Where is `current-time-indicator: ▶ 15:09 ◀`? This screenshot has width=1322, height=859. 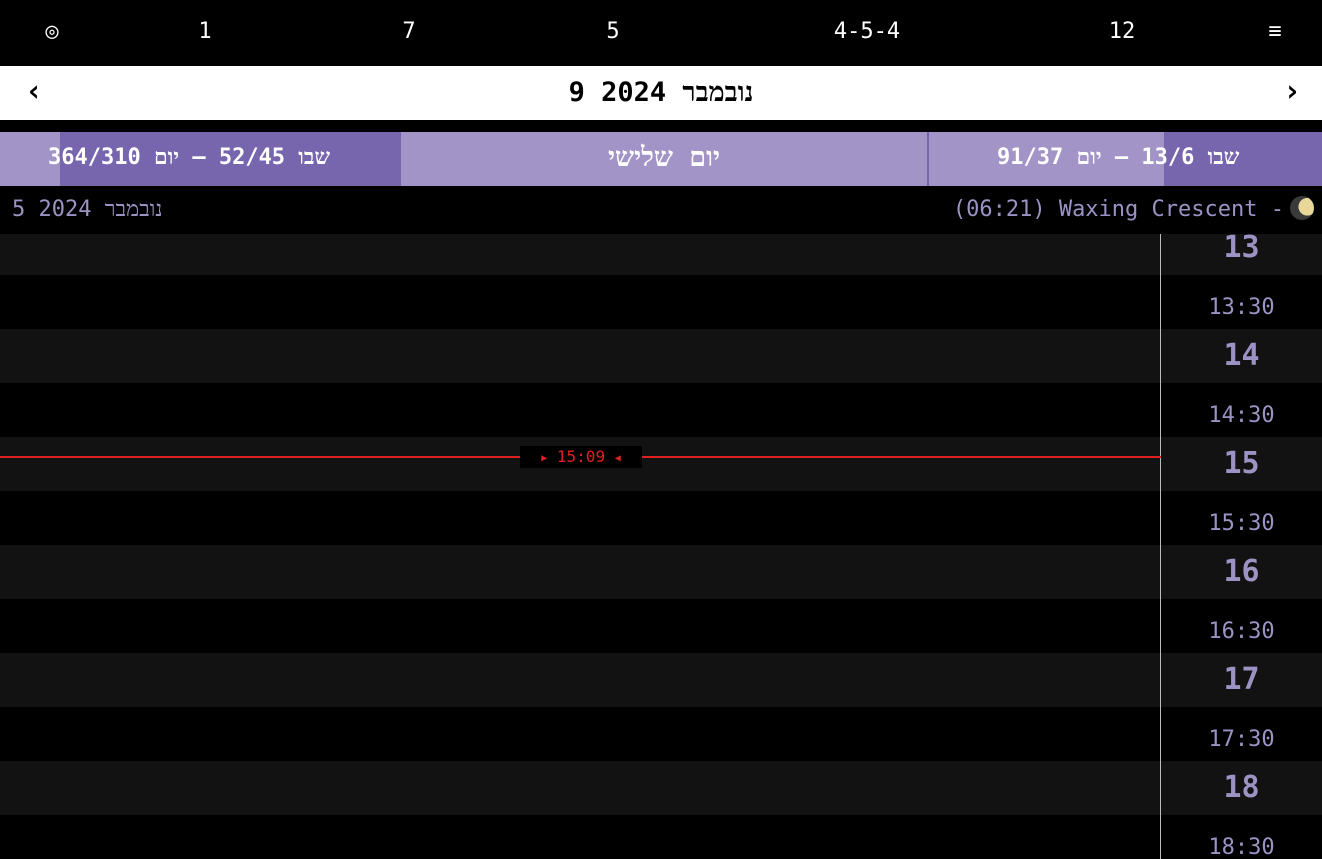
current-time-indicator: ▶ 15:09 ◀ is located at coordinates (581, 457).